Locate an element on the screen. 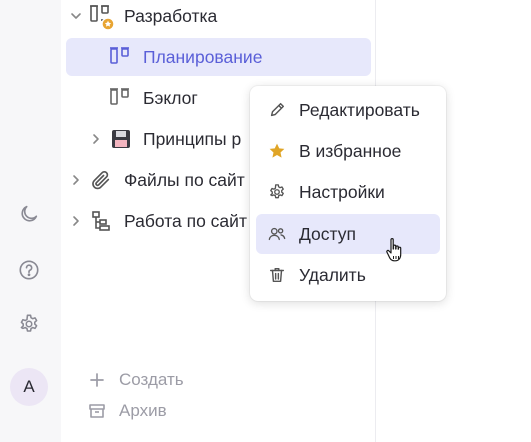 Image resolution: width=531 pixels, height=442 pixels. tree-item-label: Файлы по сайт is located at coordinates (184, 179).